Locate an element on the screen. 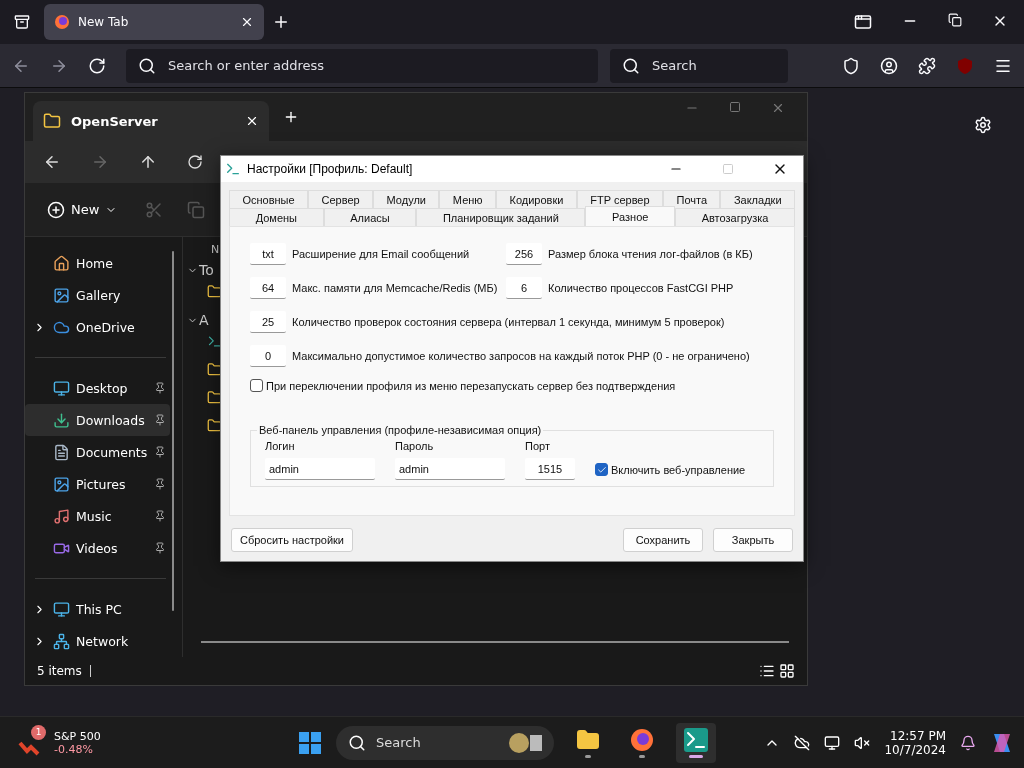 This screenshot has height=768, width=1024. setting-label: Расширение для Email сообщений is located at coordinates (381, 254).